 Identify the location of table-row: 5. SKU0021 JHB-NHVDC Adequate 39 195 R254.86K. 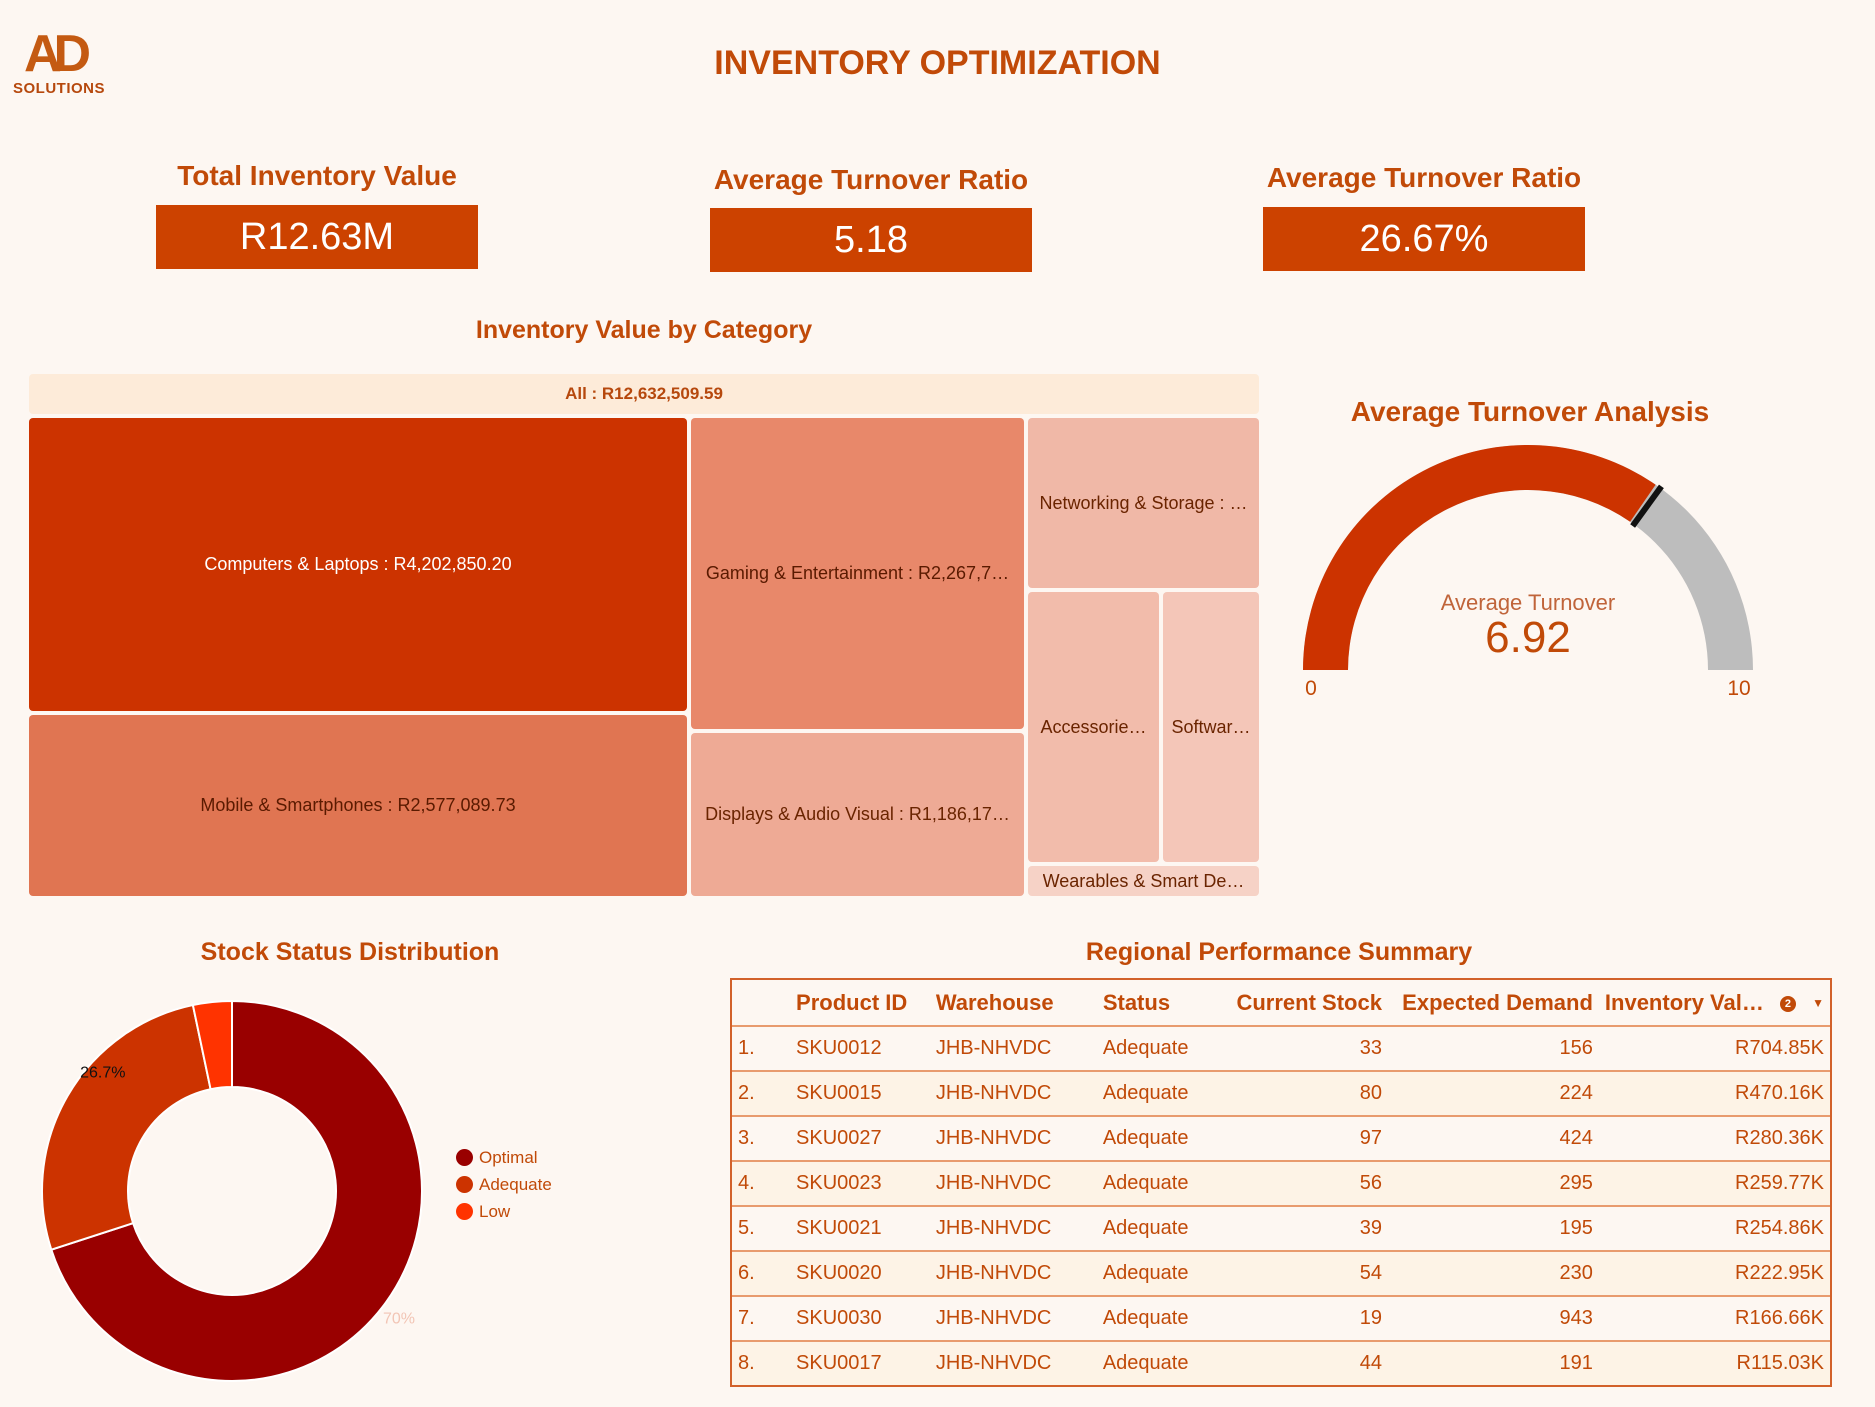
(1281, 1228).